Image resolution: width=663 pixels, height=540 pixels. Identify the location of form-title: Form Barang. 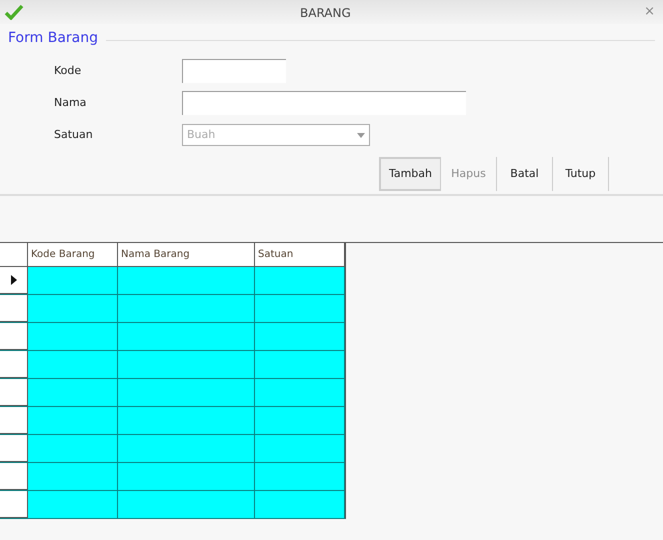
(53, 38).